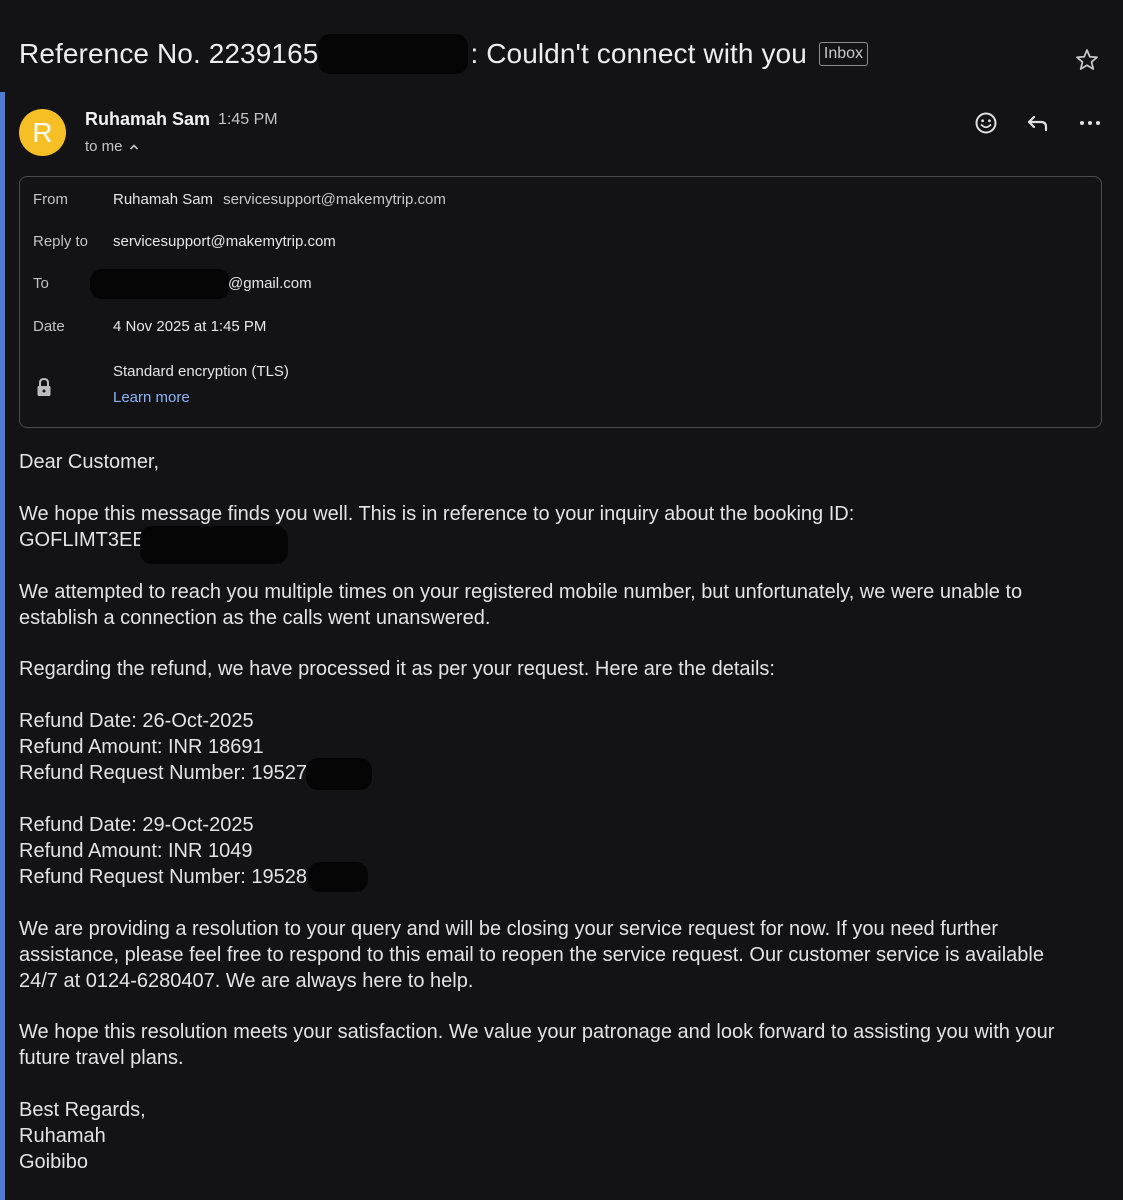 The image size is (1123, 1200). I want to click on from-email: servicesupport@makemytrip.com, so click(334, 199).